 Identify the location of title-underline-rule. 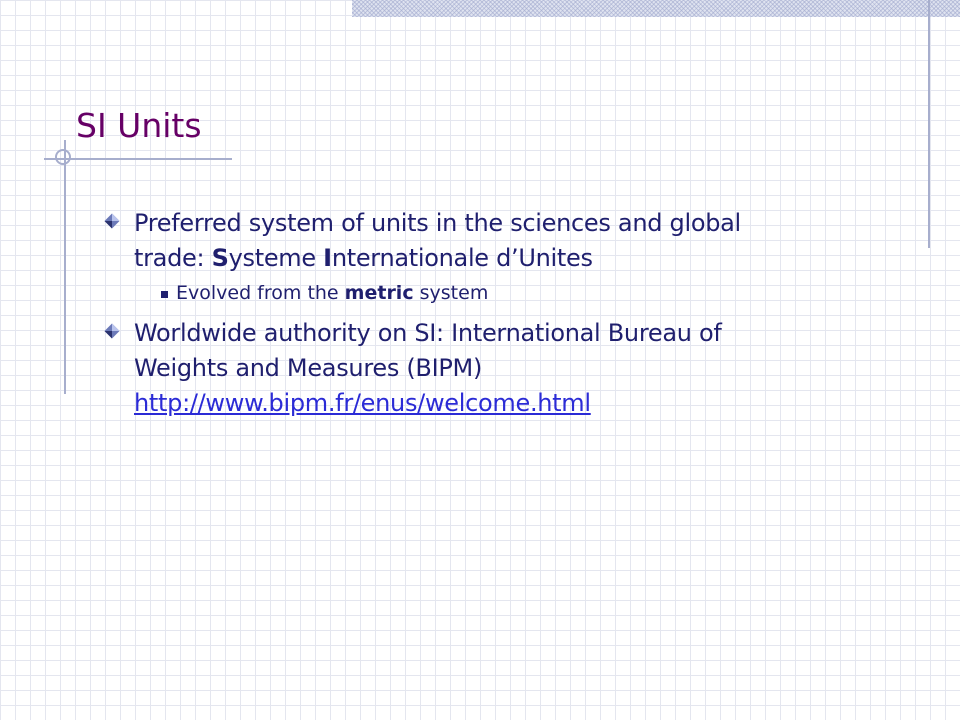
(138, 159).